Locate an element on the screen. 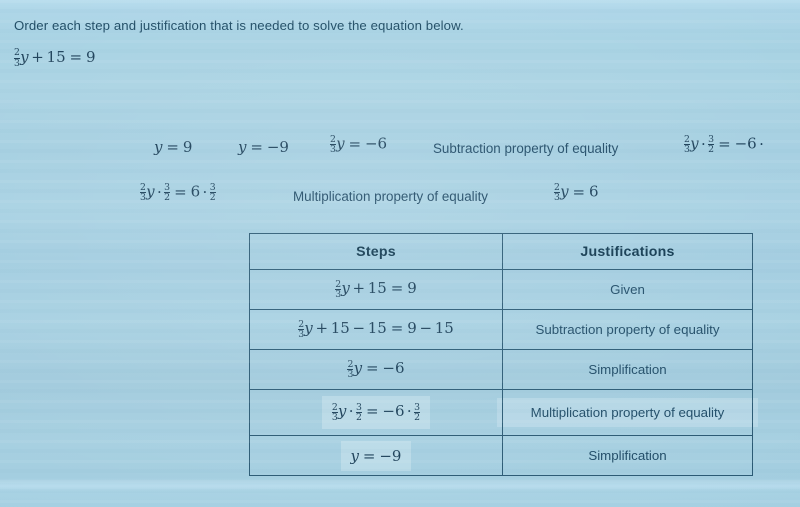 Image resolution: width=800 pixels, height=507 pixels. equals-operator: = is located at coordinates (76, 57).